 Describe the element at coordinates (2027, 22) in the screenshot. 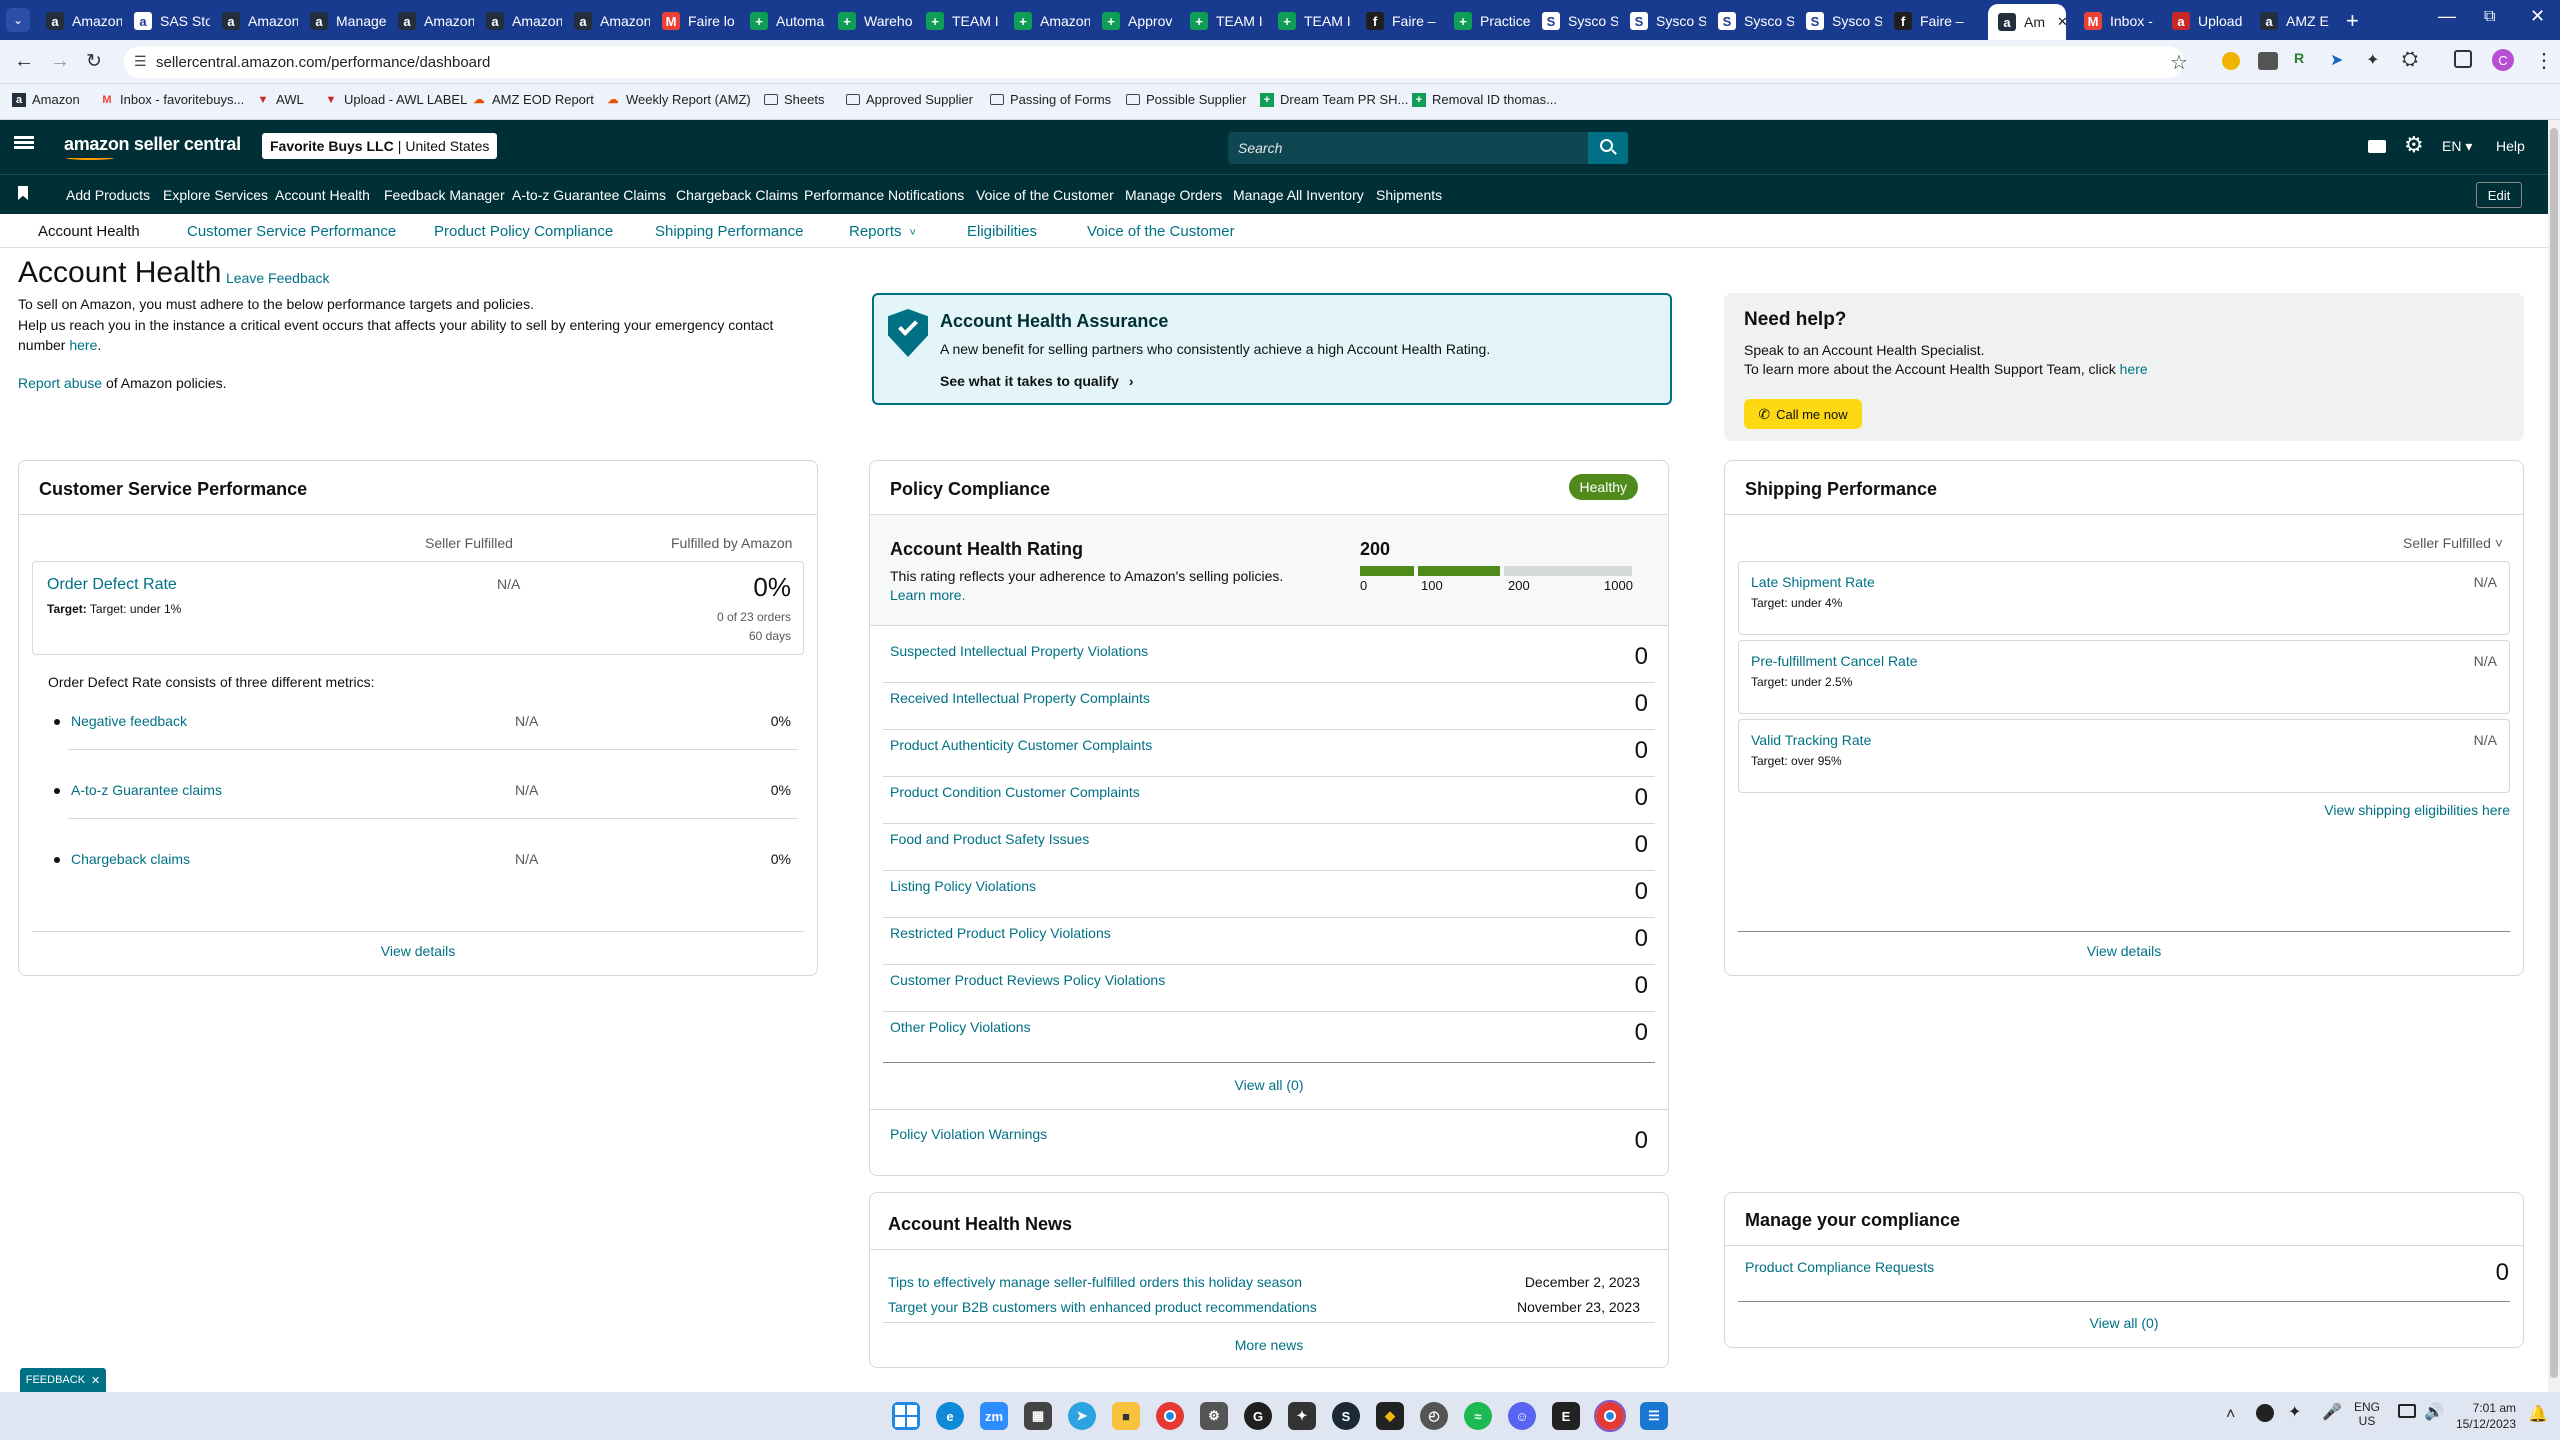

I see `browser-tab: a Am ✕` at that location.